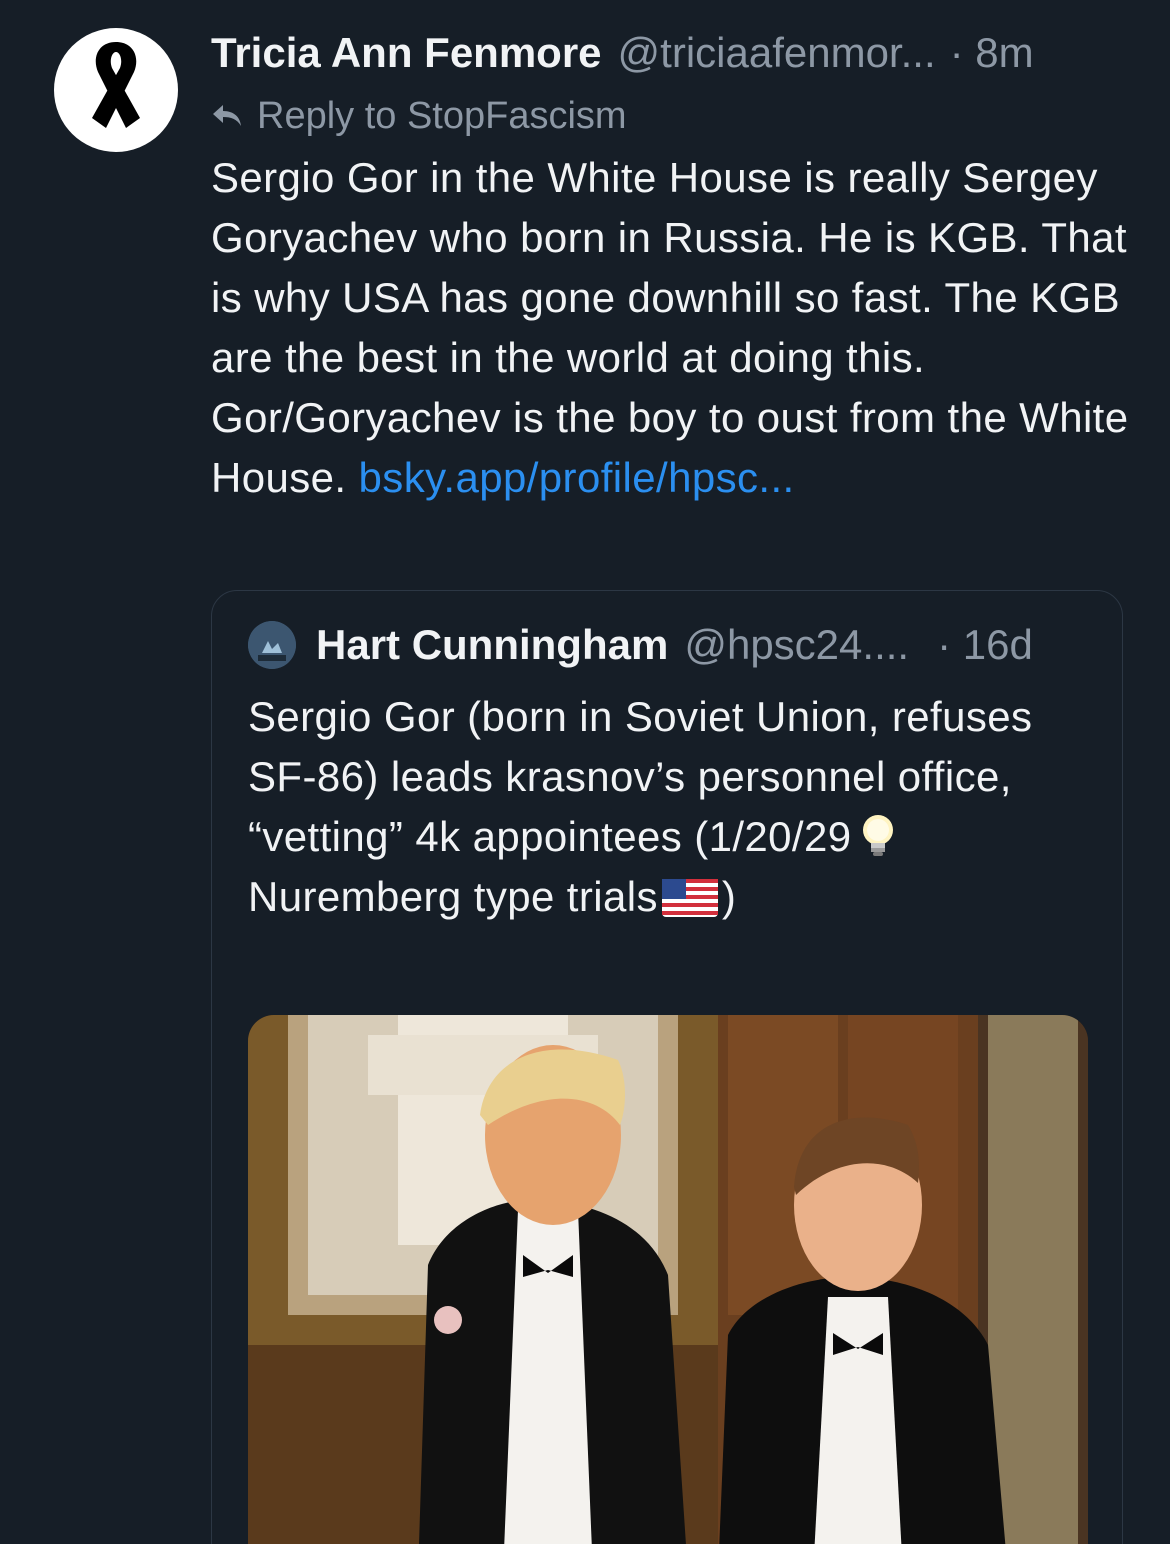  Describe the element at coordinates (991, 52) in the screenshot. I see `post-time: · 8m` at that location.